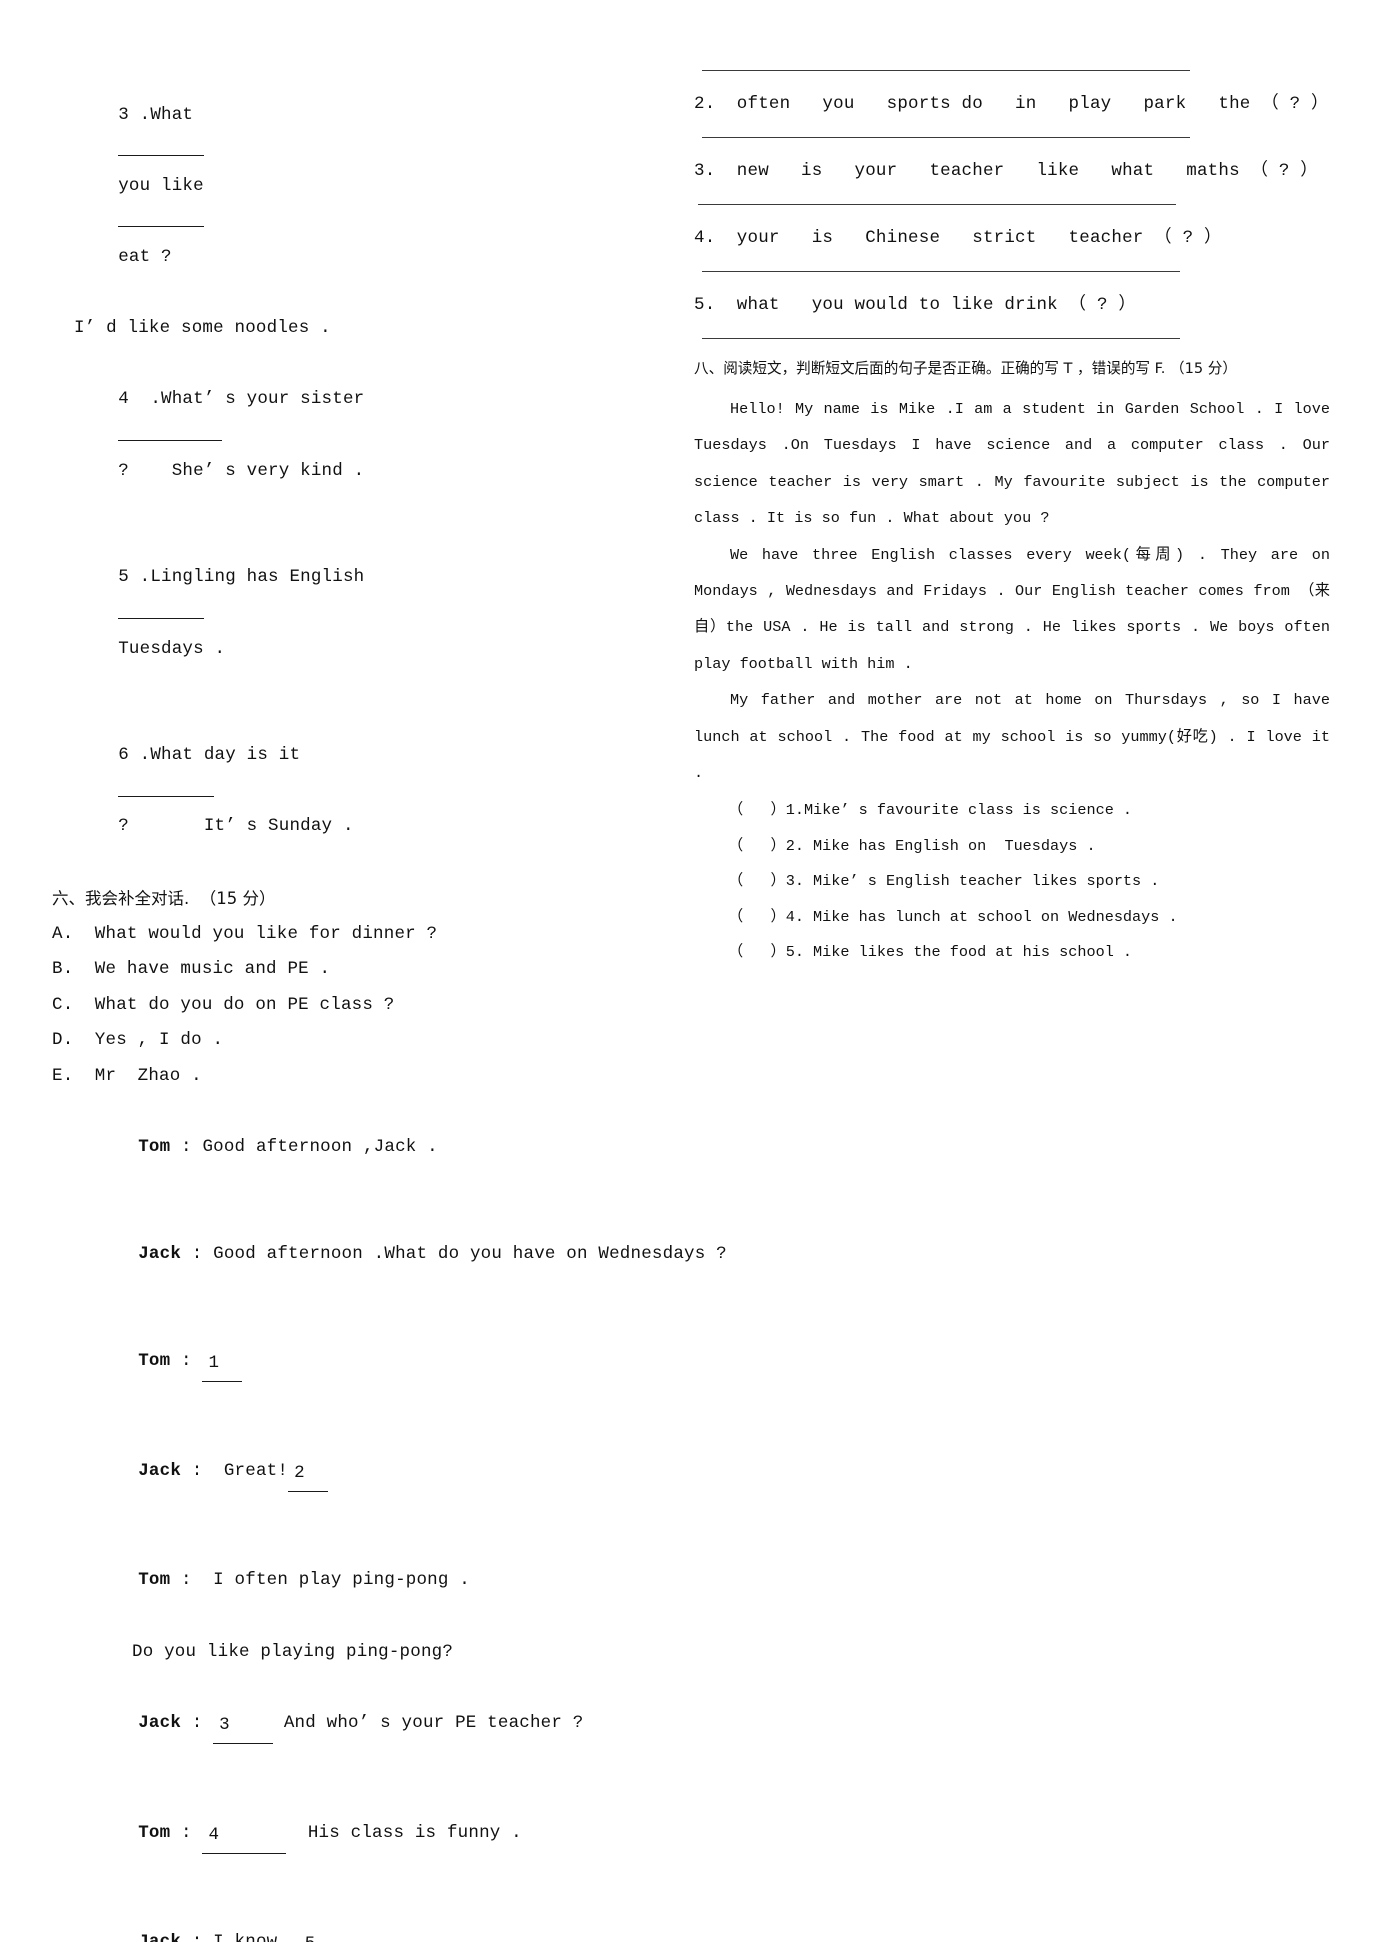 This screenshot has height=1942, width=1375. Describe the element at coordinates (134, 755) in the screenshot. I see `item-6-number: 6 .` at that location.